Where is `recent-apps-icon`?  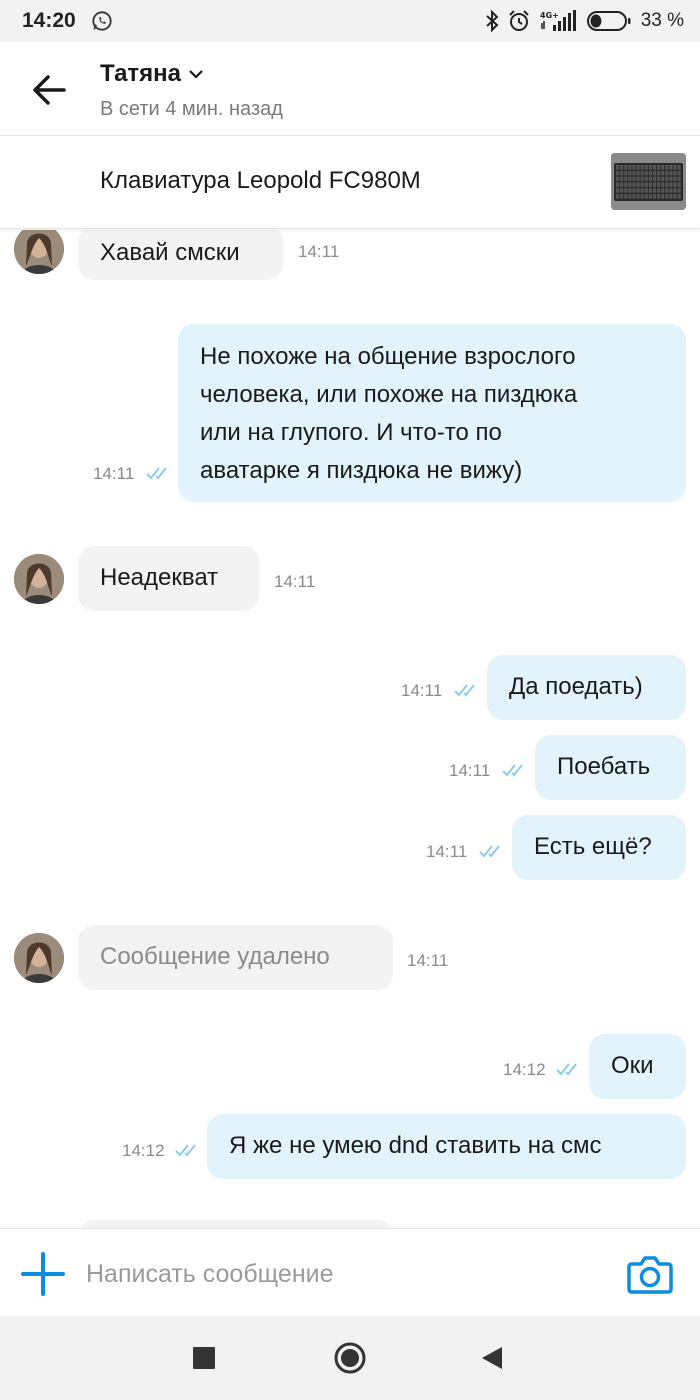
recent-apps-icon is located at coordinates (204, 1358).